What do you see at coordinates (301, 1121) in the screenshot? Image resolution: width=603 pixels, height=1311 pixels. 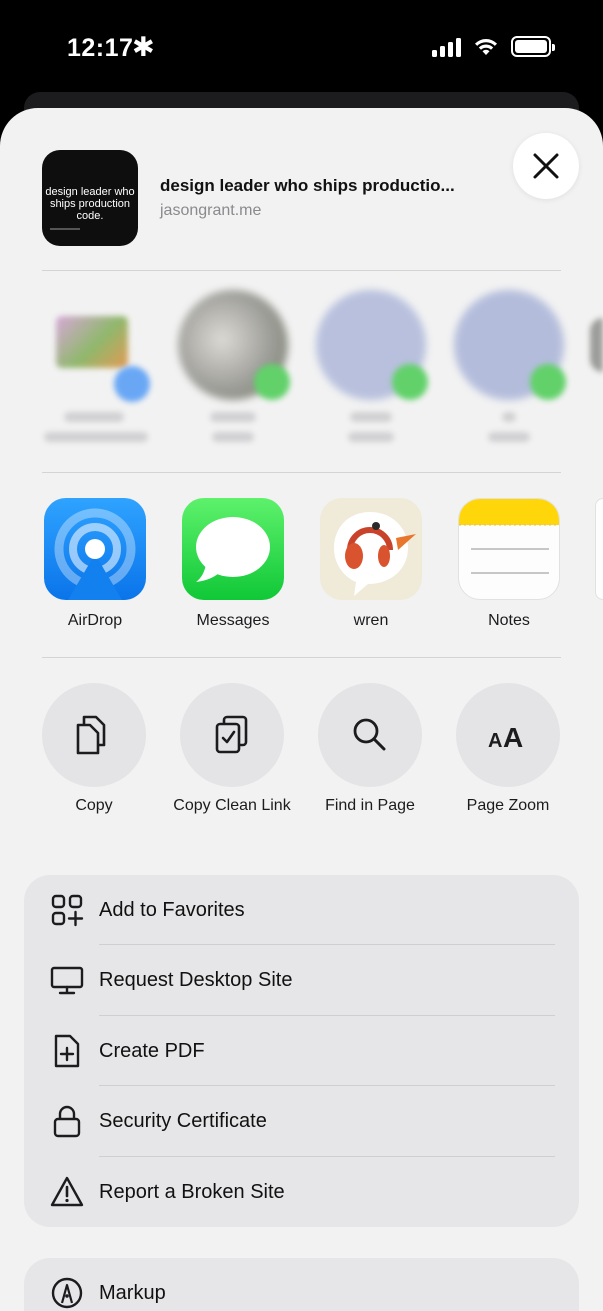 I see `security-certificate-item: Security Certificate` at bounding box center [301, 1121].